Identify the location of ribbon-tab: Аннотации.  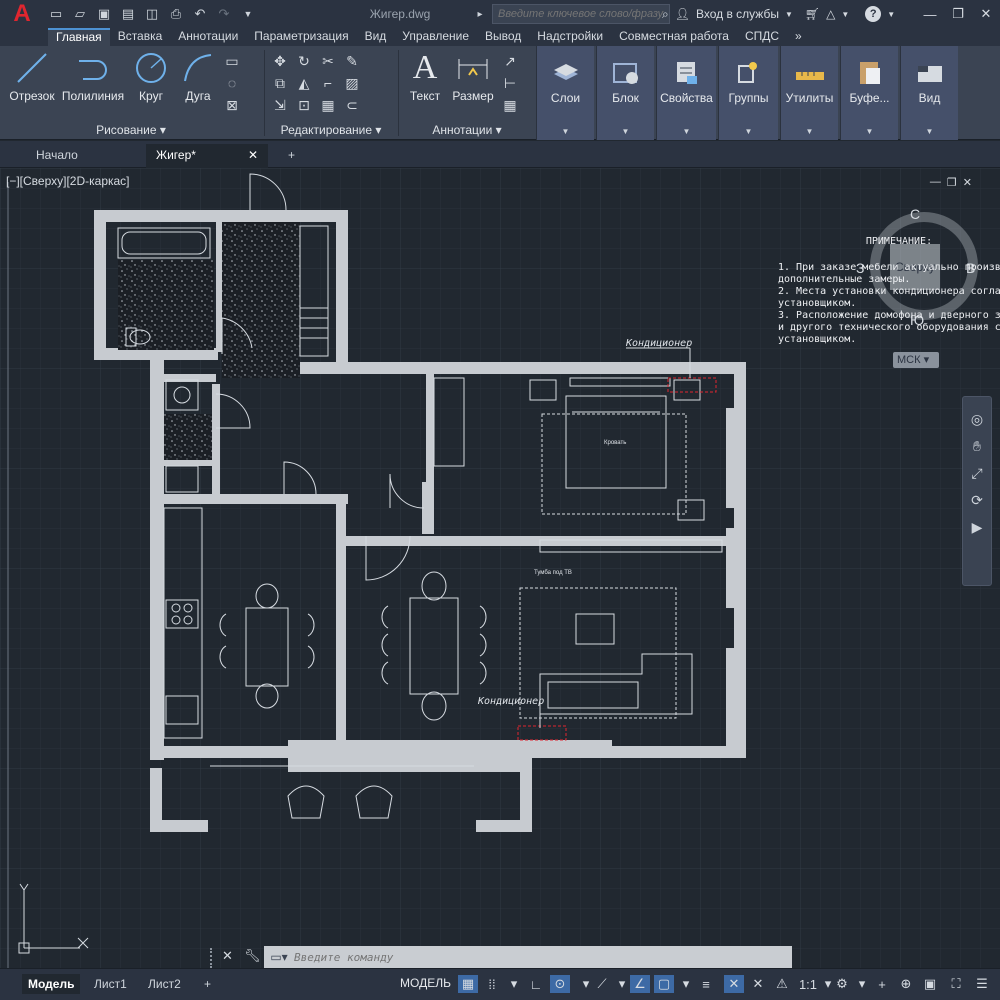
(208, 37).